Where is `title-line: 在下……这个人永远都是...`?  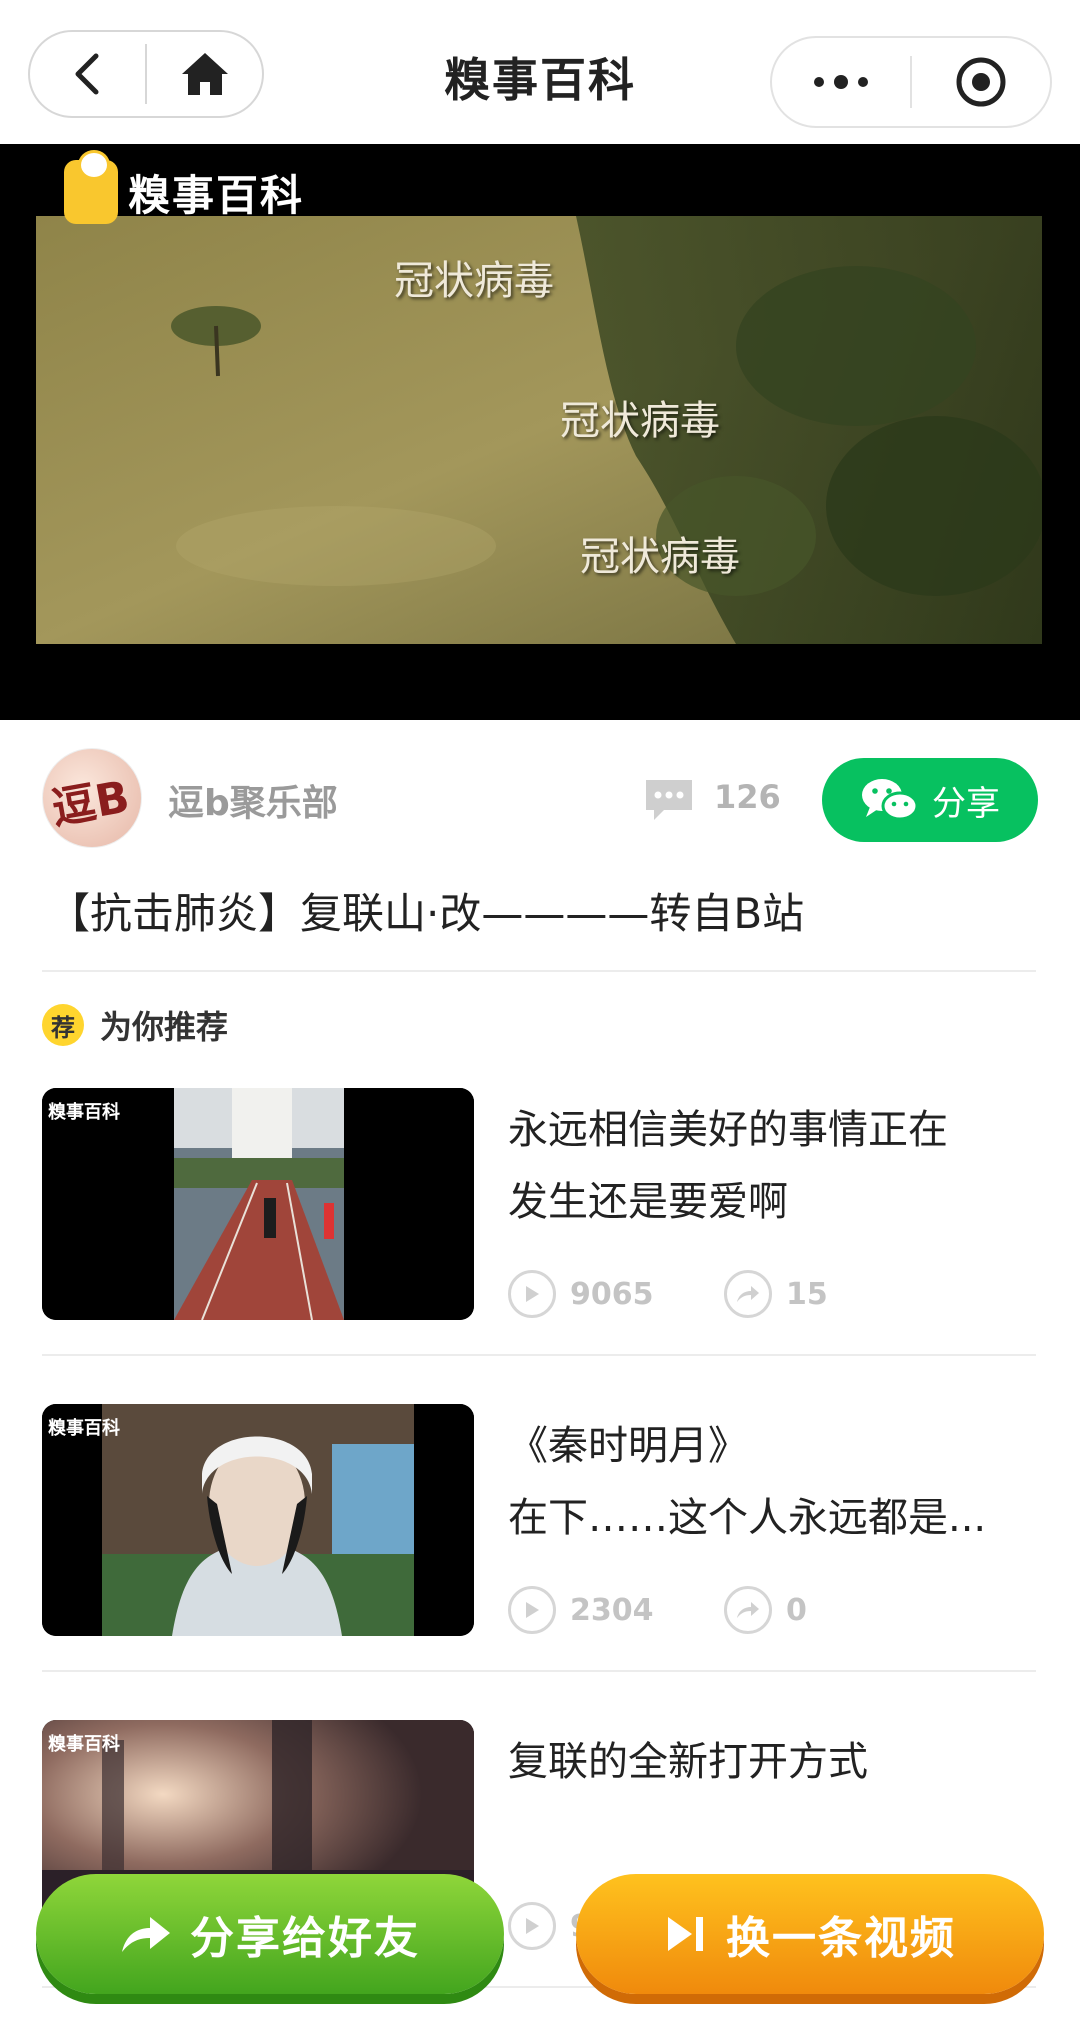
title-line: 在下……这个人永远都是... is located at coordinates (747, 1518).